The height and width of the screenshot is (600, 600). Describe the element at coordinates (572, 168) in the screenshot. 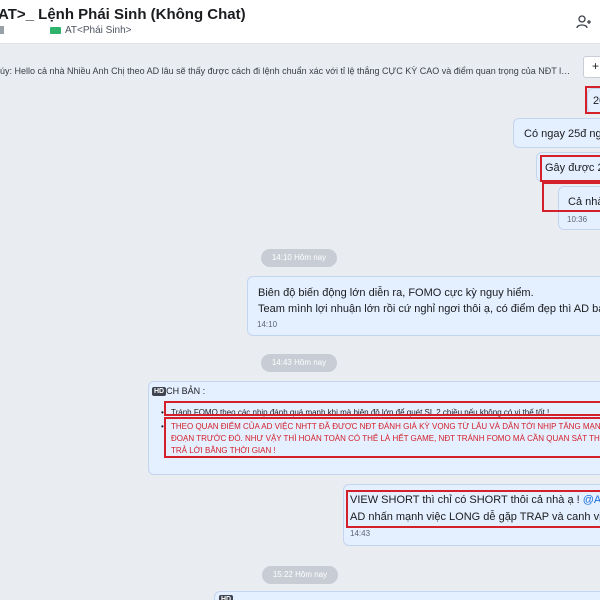

I see `message-text: Gây được 20` at that location.